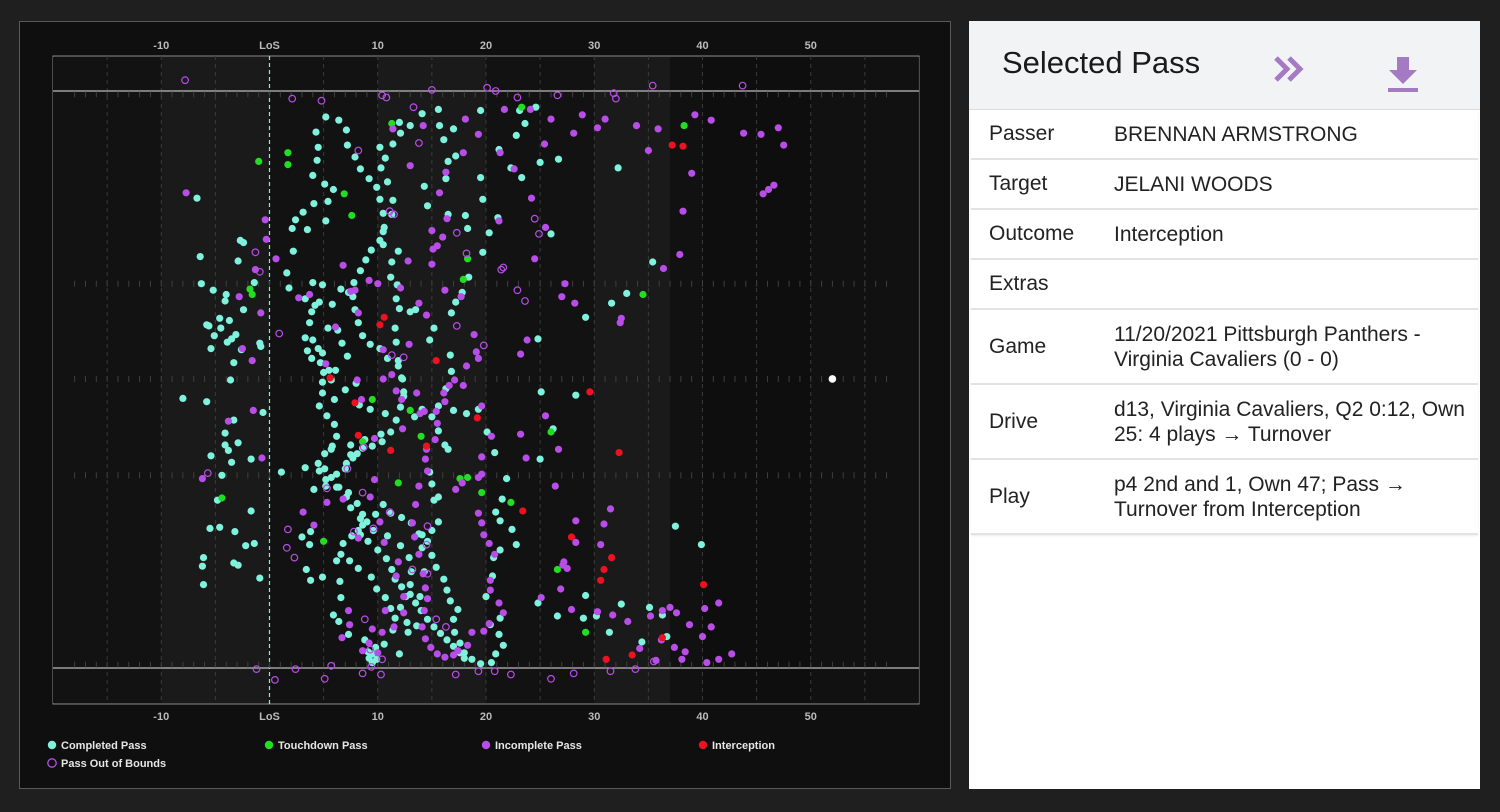 The height and width of the screenshot is (812, 1500). What do you see at coordinates (1018, 183) in the screenshot?
I see `detail-label: Target` at bounding box center [1018, 183].